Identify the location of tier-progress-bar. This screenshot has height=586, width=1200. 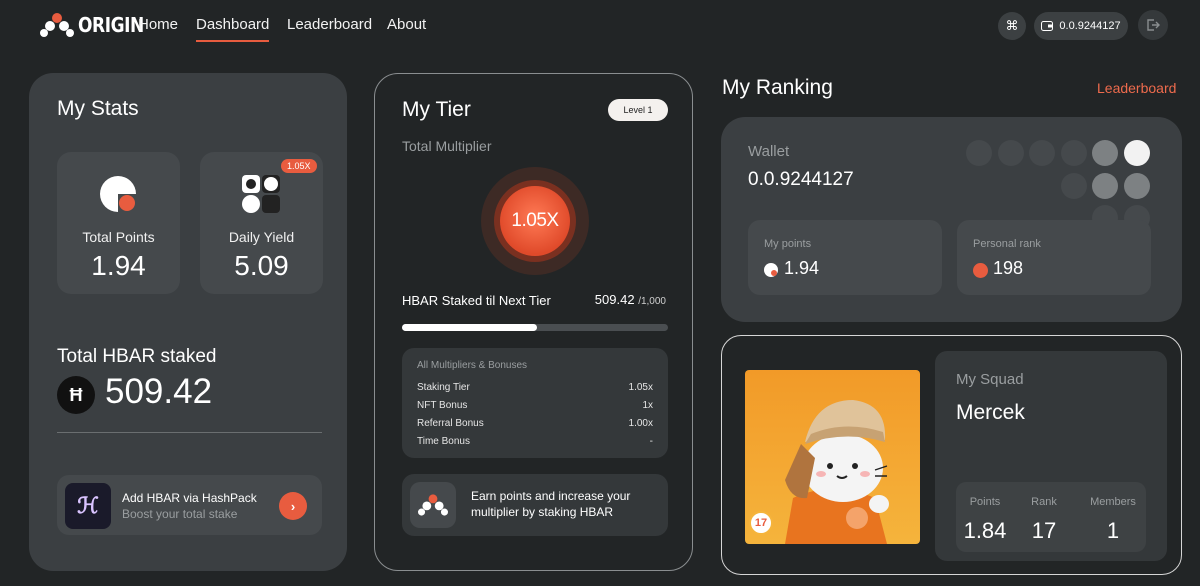
(535, 327).